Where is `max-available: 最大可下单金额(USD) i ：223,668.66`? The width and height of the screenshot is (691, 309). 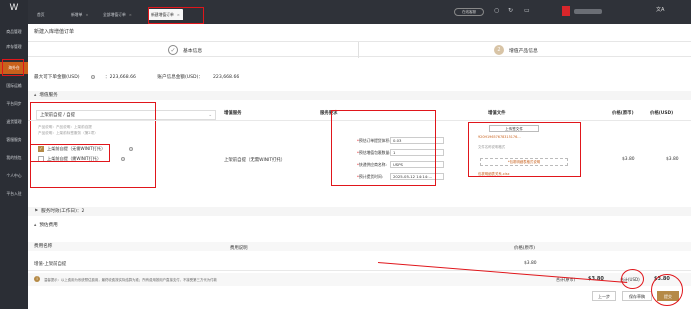 max-available: 最大可下单金额(USD) i ：223,668.66 is located at coordinates (85, 77).